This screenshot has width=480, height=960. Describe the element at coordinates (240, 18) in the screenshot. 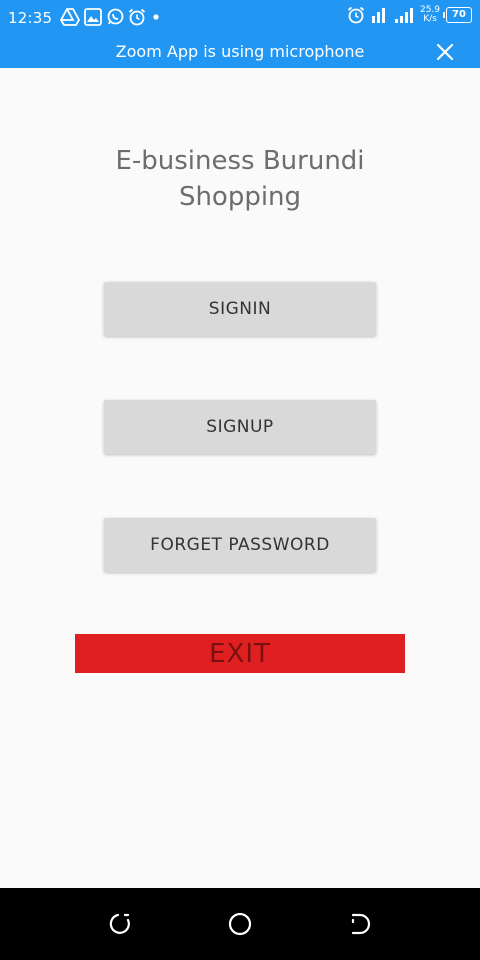

I see `status-bar: 12:35 25.9 K/s 70` at that location.